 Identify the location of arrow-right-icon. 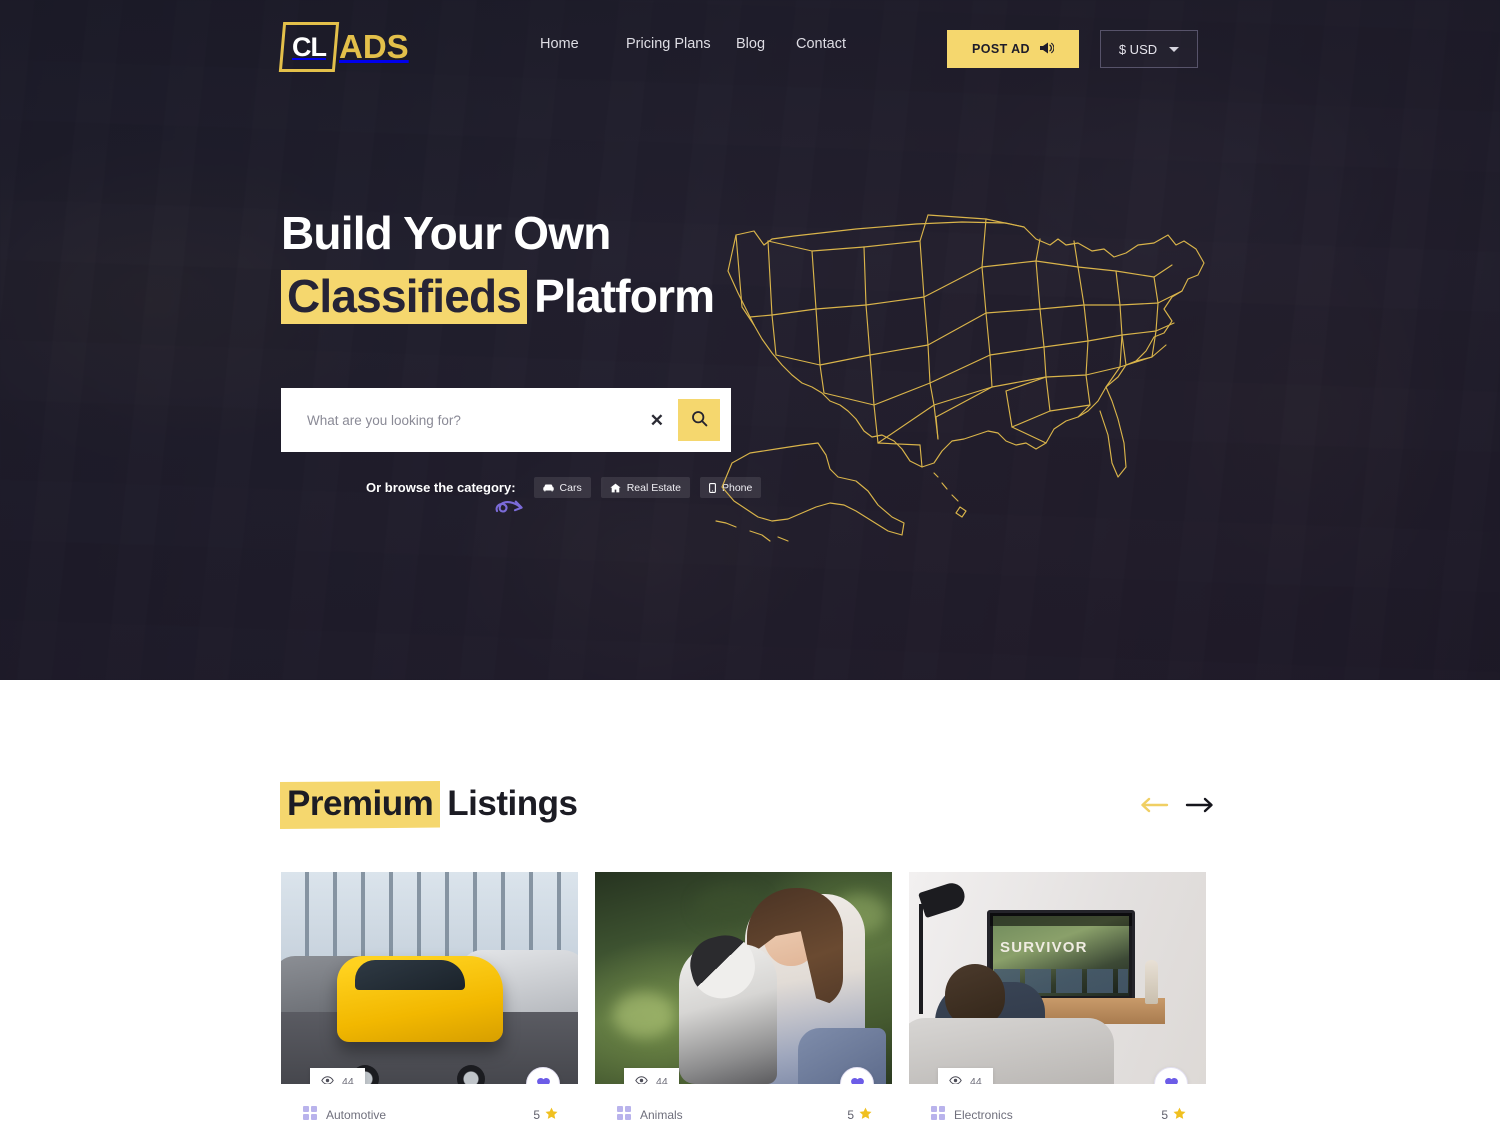
(1200, 807).